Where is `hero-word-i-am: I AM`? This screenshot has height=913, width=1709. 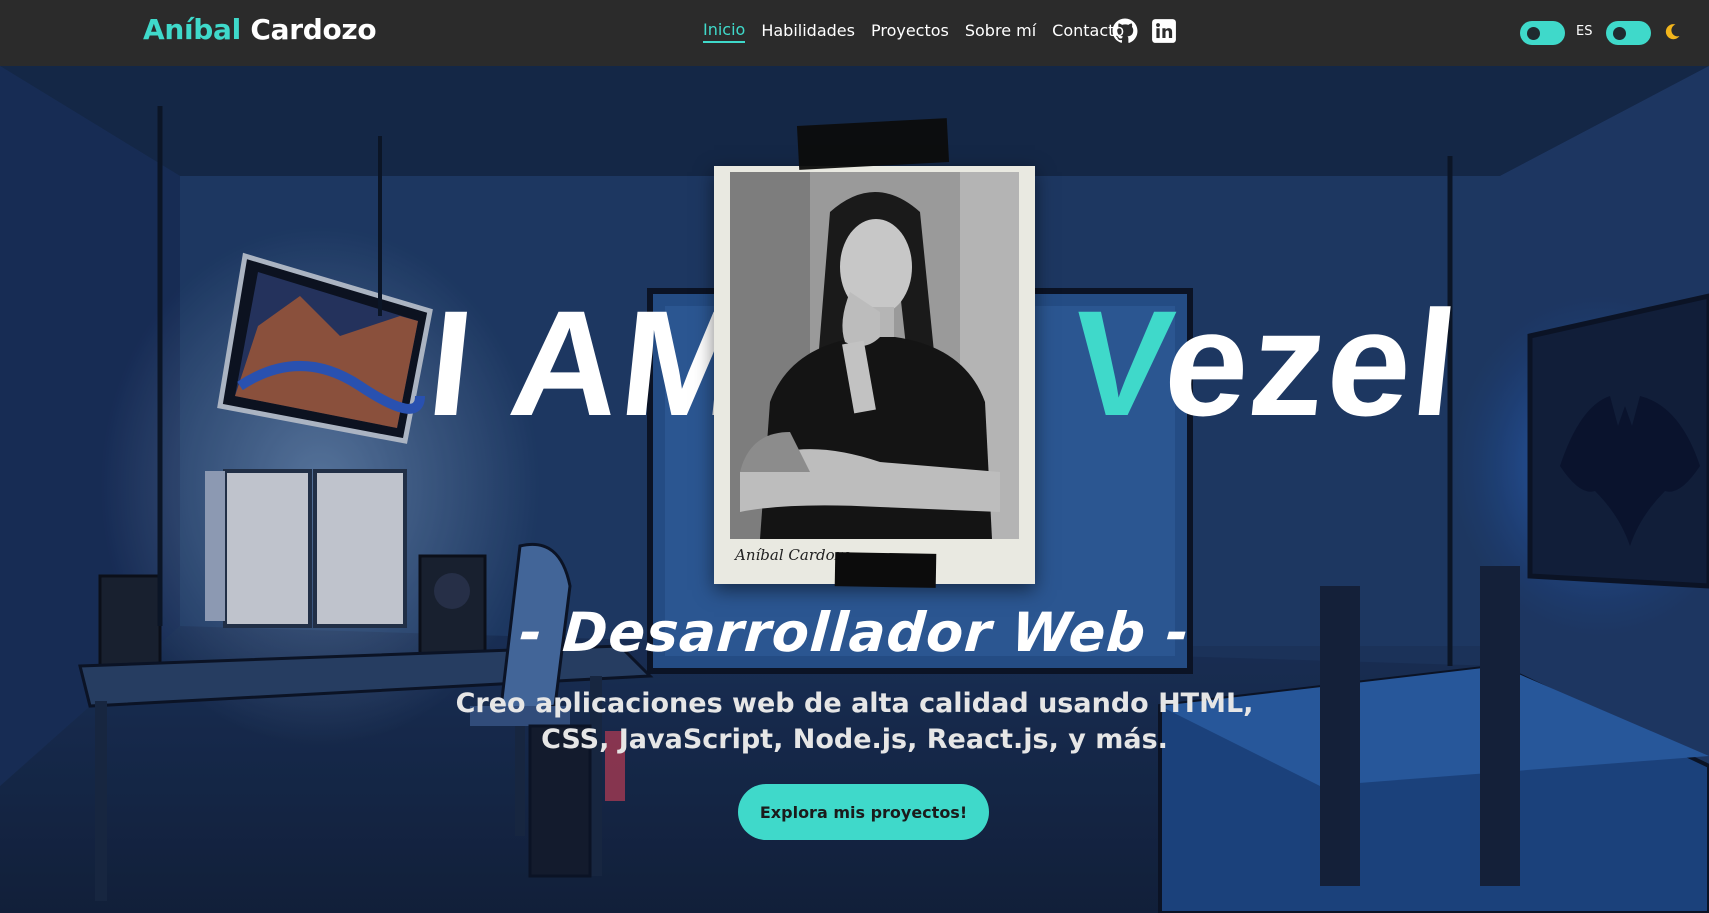
hero-word-i-am: I AM is located at coordinates (589, 363).